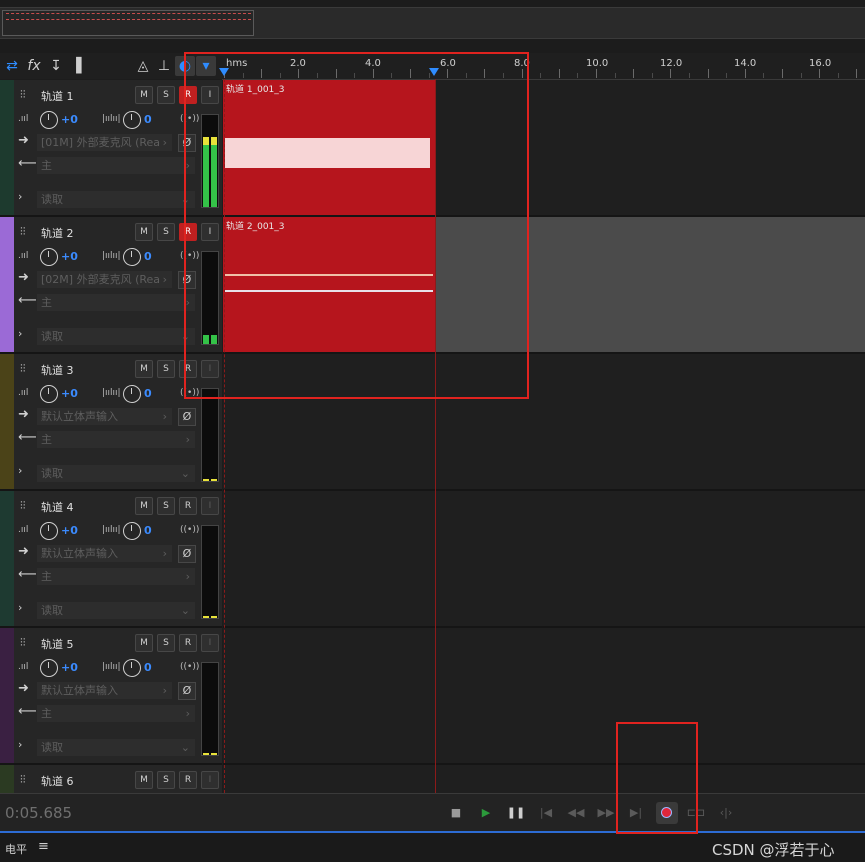  Describe the element at coordinates (104, 279) in the screenshot. I see `input-select: [02M] 外部麦克风 (Rea ›` at that location.